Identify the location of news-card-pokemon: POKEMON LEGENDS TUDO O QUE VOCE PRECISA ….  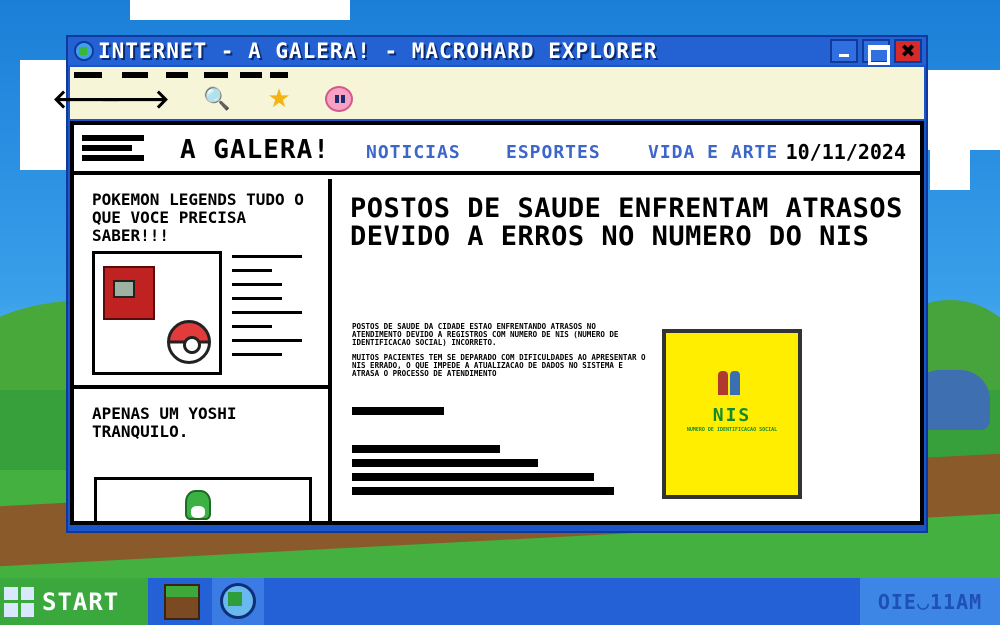
(201, 284).